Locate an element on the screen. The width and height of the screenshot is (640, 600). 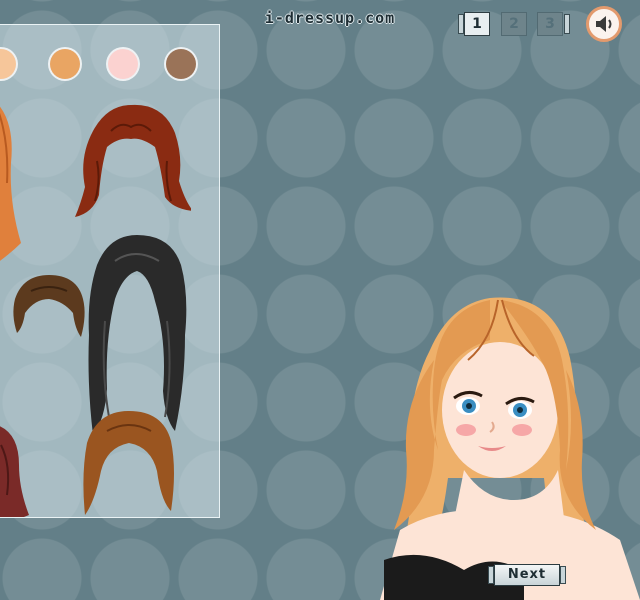
sound-toggle-button is located at coordinates (604, 24).